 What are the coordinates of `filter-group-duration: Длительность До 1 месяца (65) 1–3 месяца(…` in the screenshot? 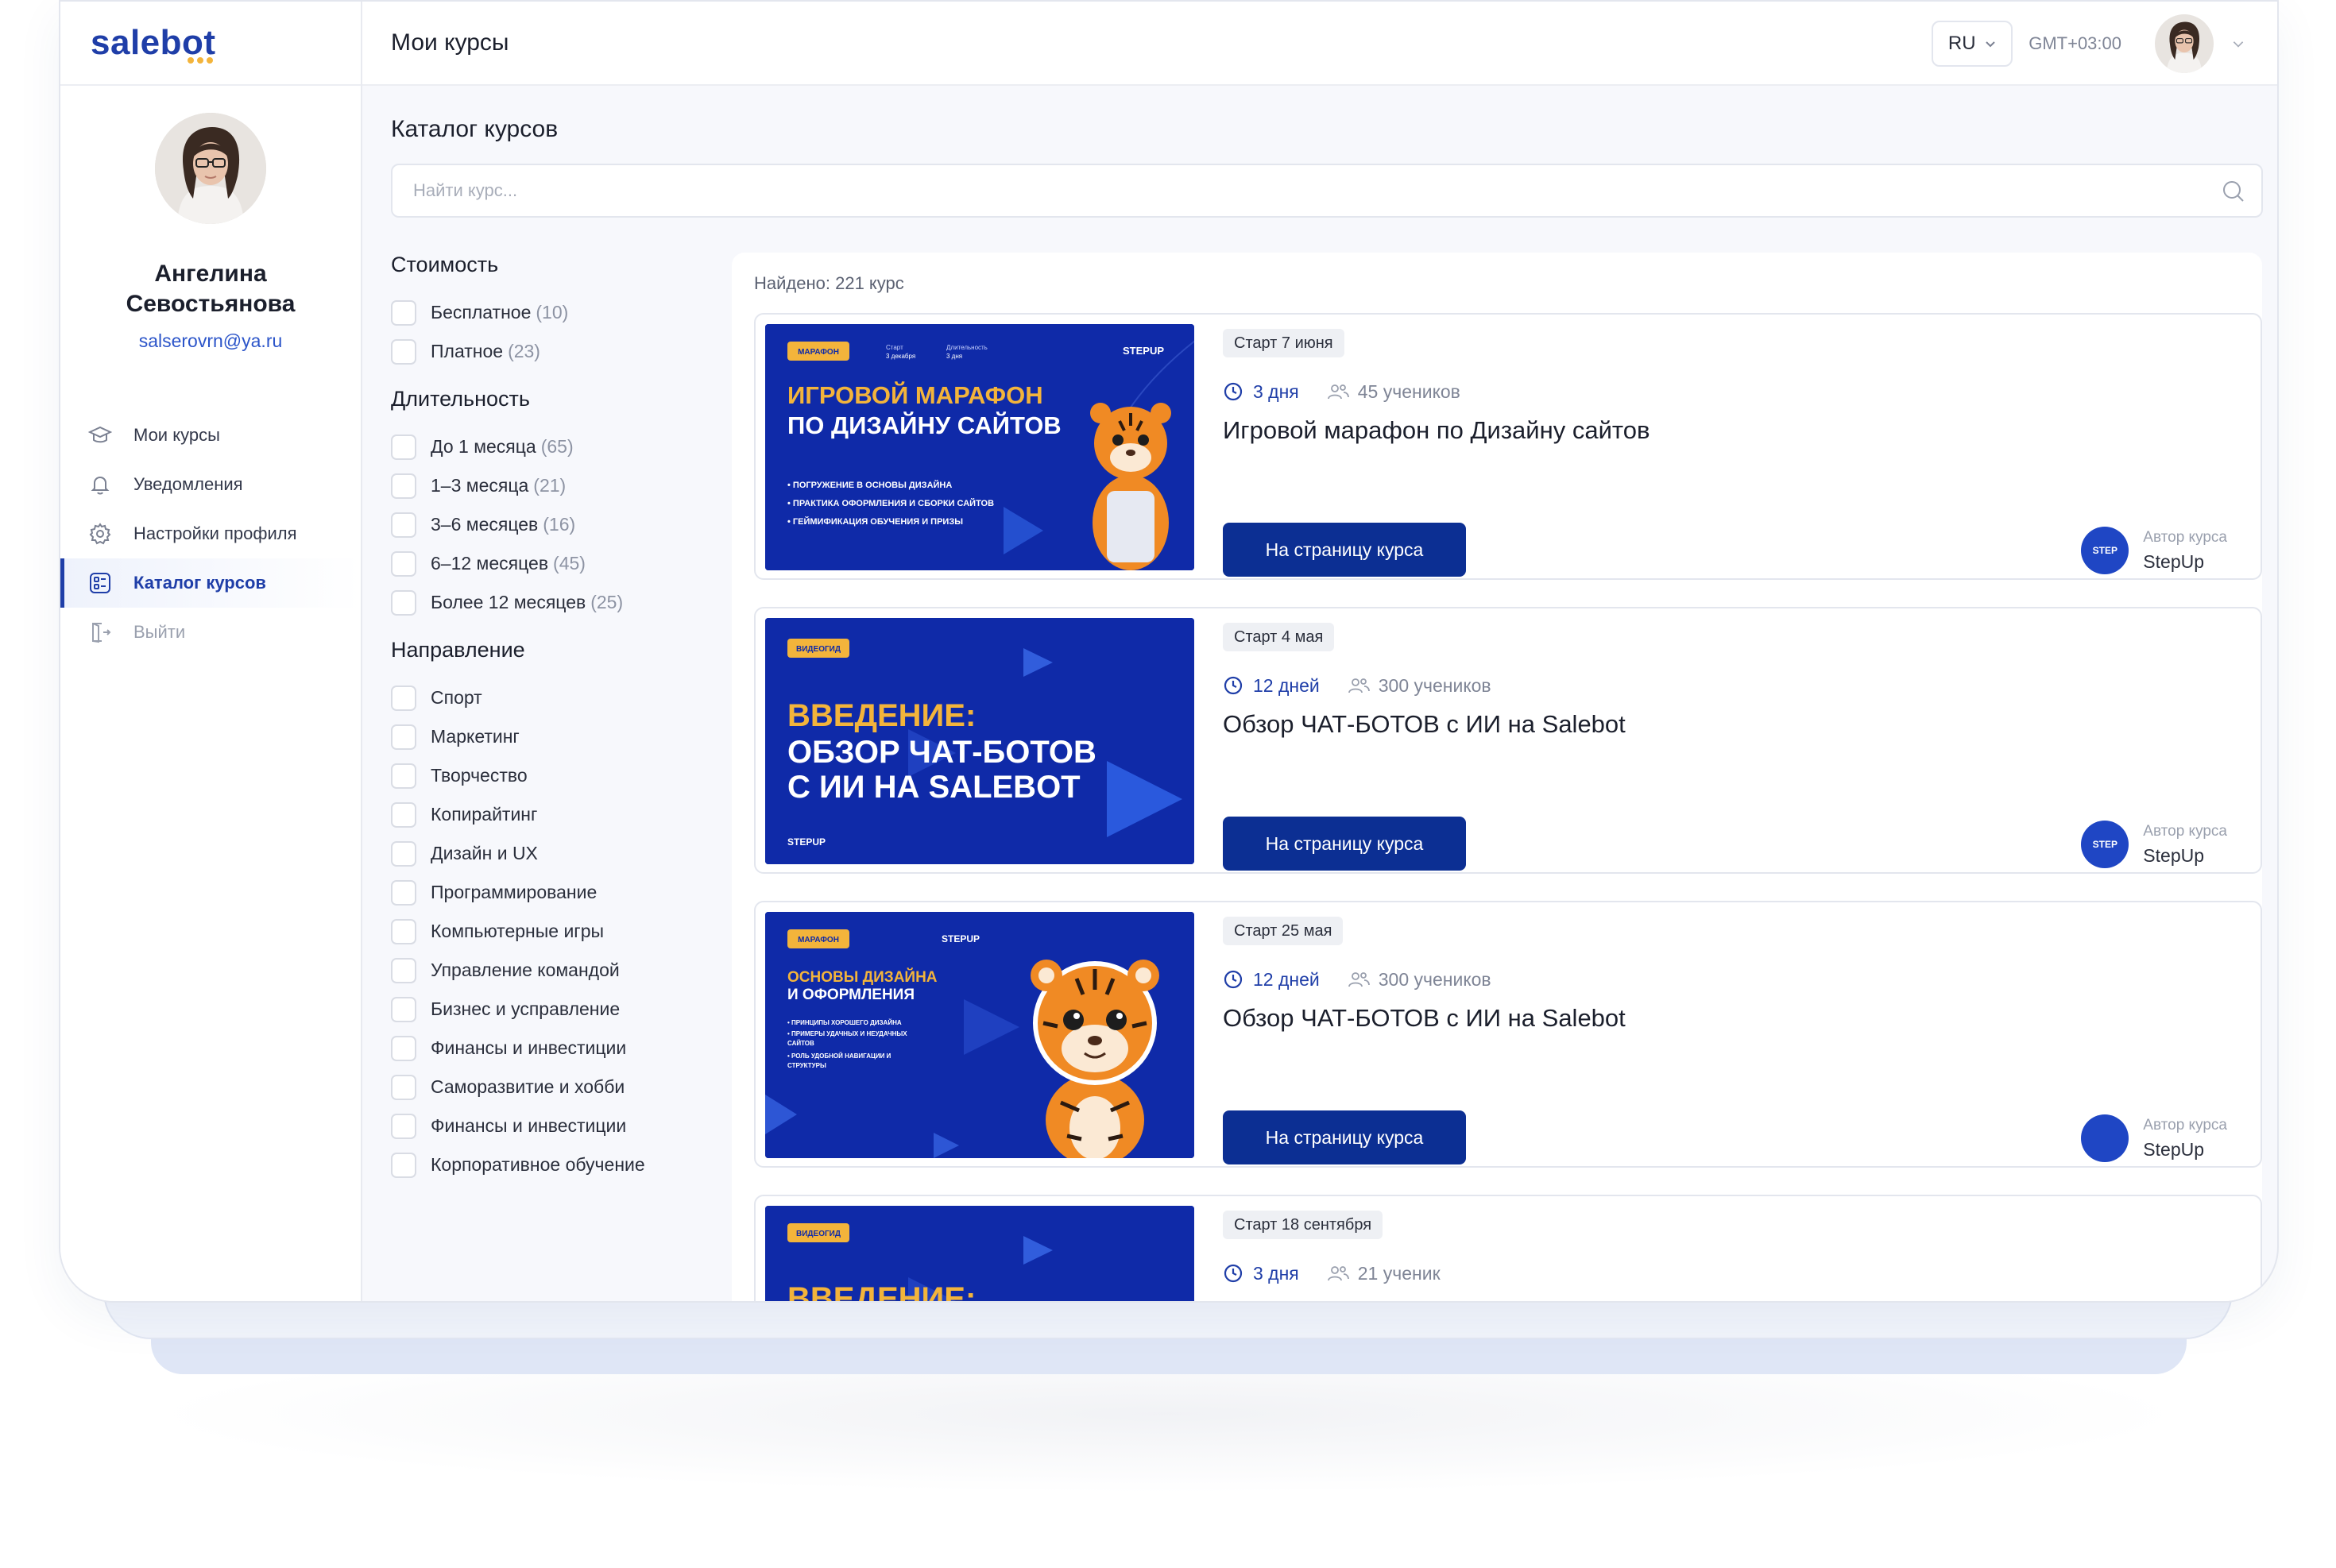 It's located at (550, 504).